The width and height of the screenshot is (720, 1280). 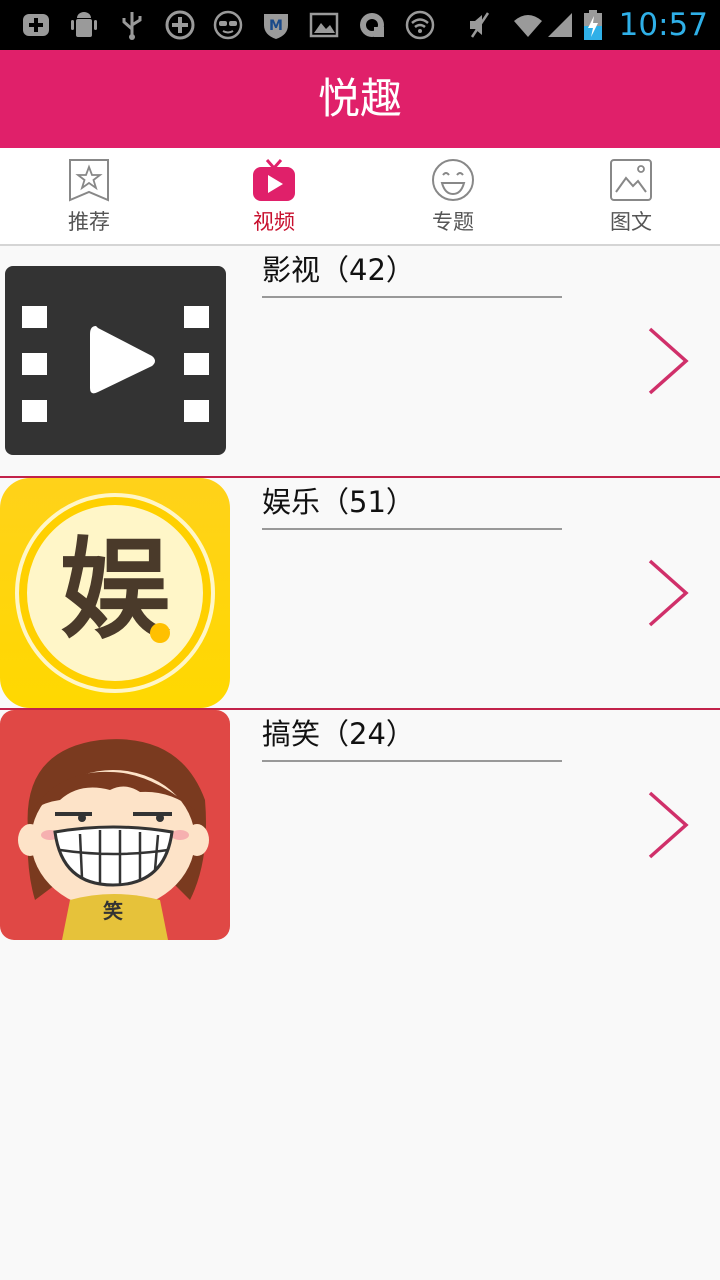 I want to click on tab-recommend: 推荐, so click(x=89, y=196).